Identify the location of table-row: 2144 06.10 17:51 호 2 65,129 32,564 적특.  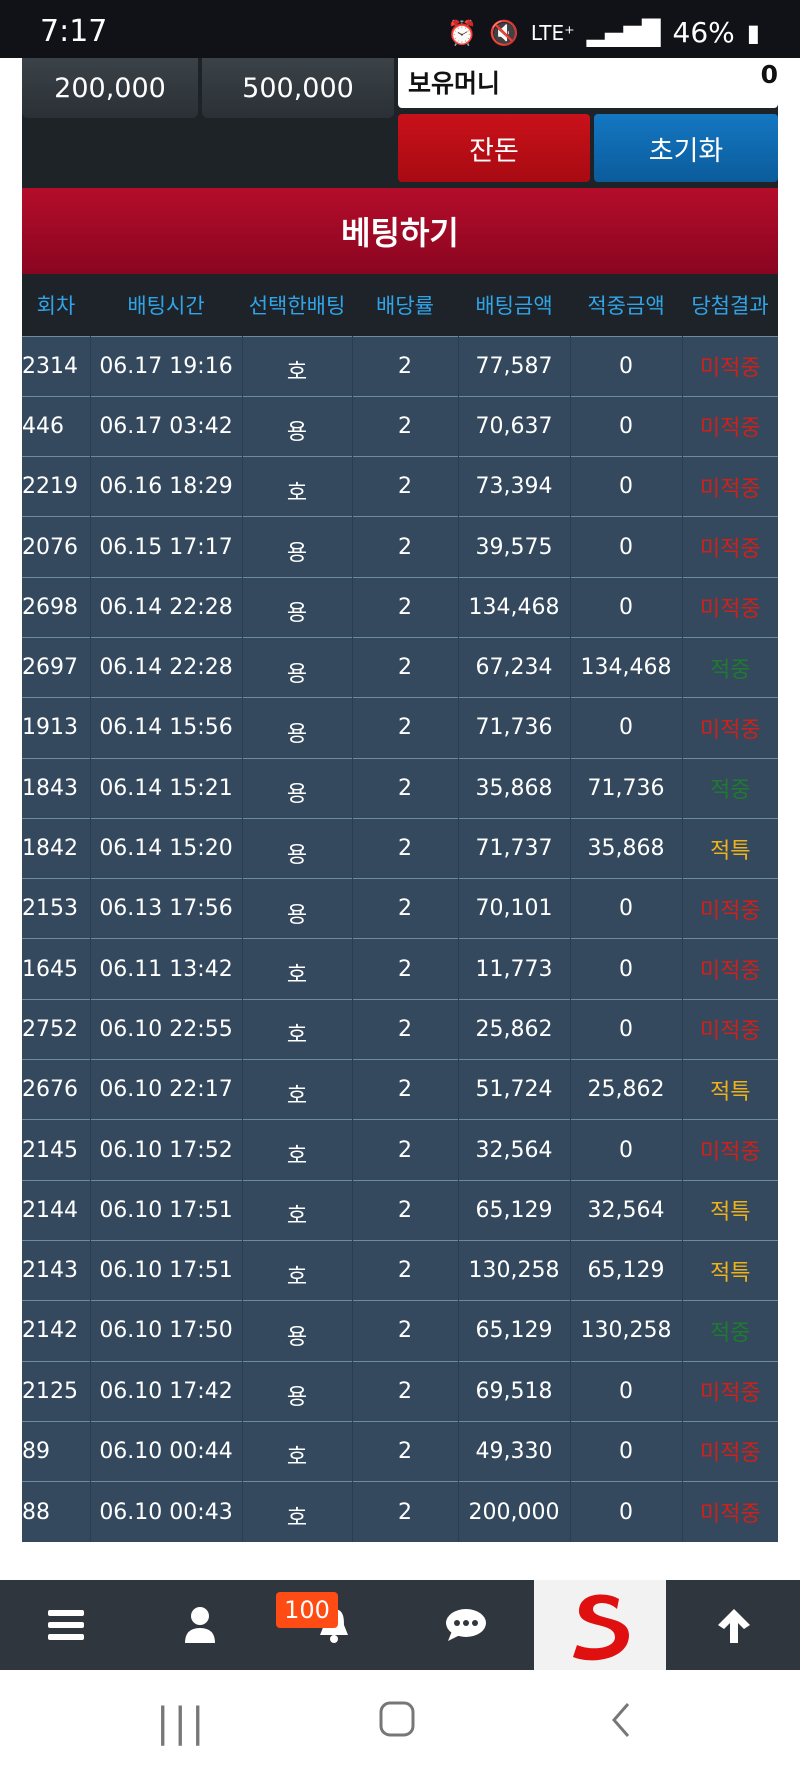
(400, 1210).